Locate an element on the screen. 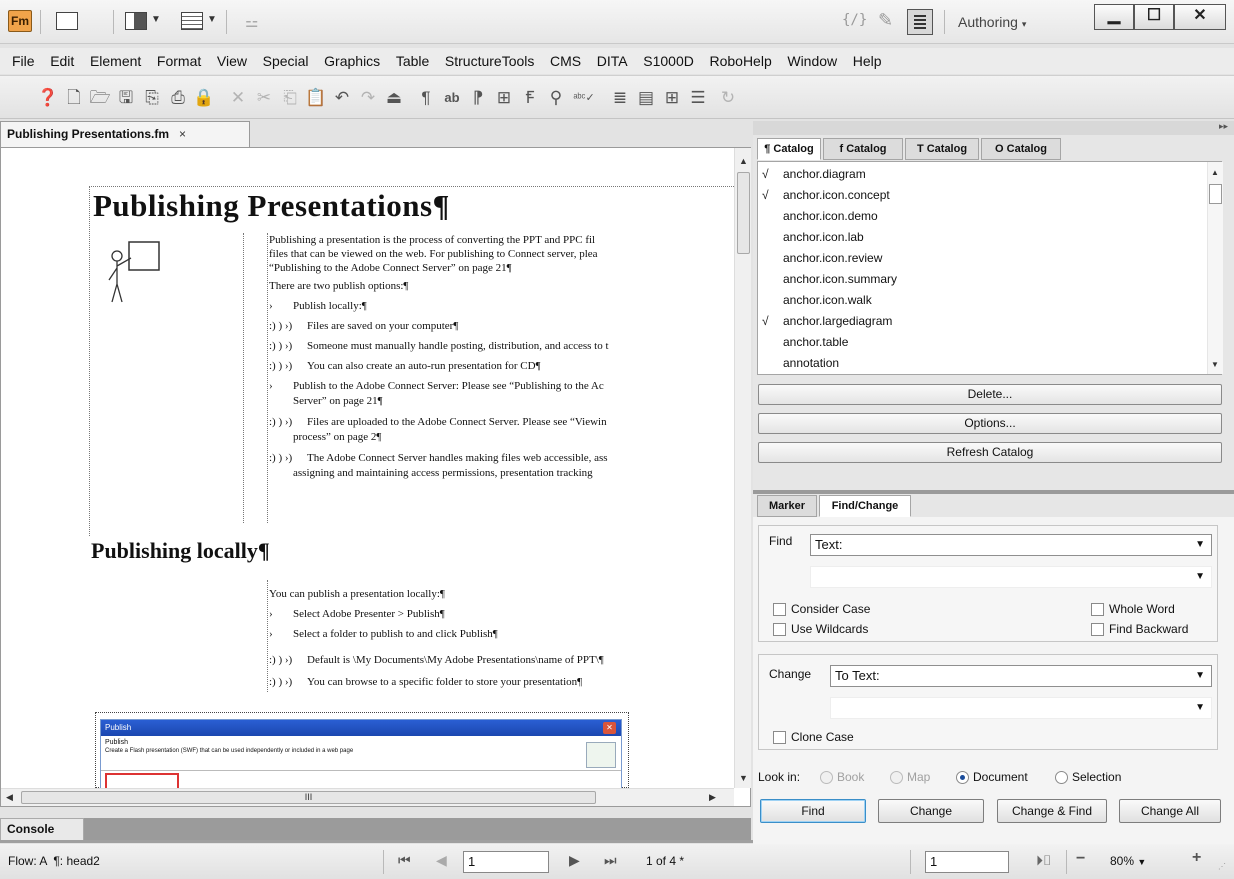 This screenshot has height=879, width=1234. menu-file: File is located at coordinates (23, 61).